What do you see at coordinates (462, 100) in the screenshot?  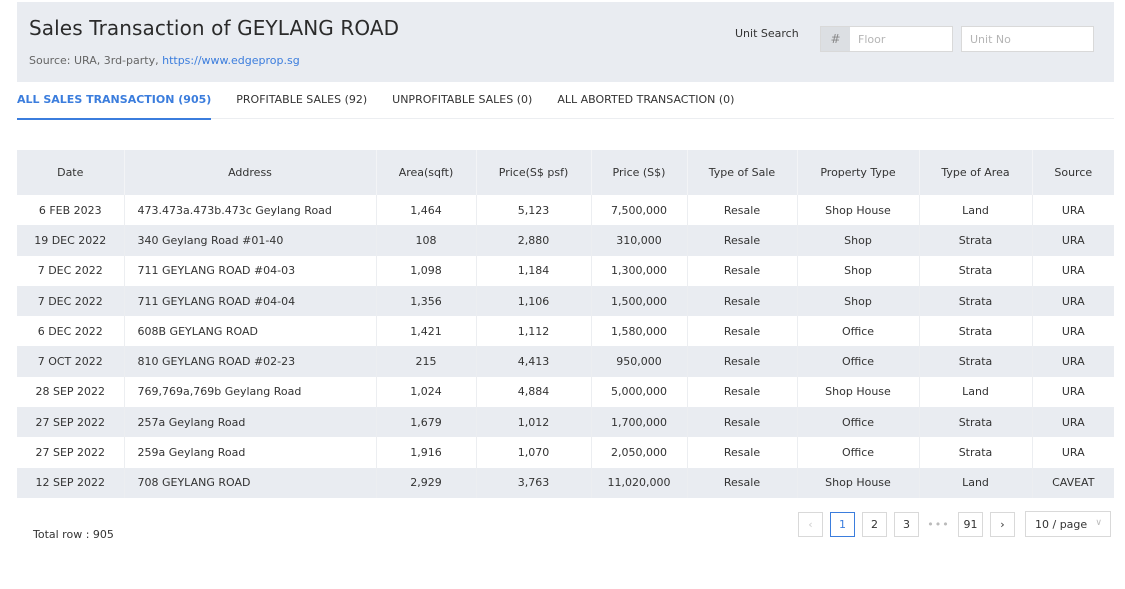 I see `tab-unprofitable-sales: UNPROFITABLE SALES (0)` at bounding box center [462, 100].